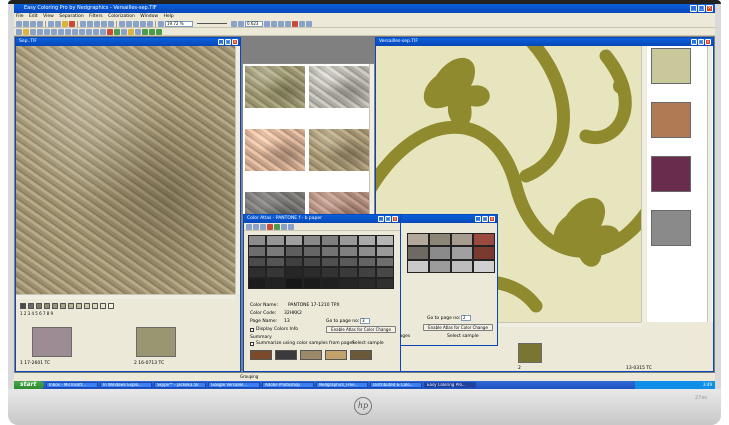 The height and width of the screenshot is (425, 729). Describe the element at coordinates (89, 31) in the screenshot. I see `channel-icon` at that location.